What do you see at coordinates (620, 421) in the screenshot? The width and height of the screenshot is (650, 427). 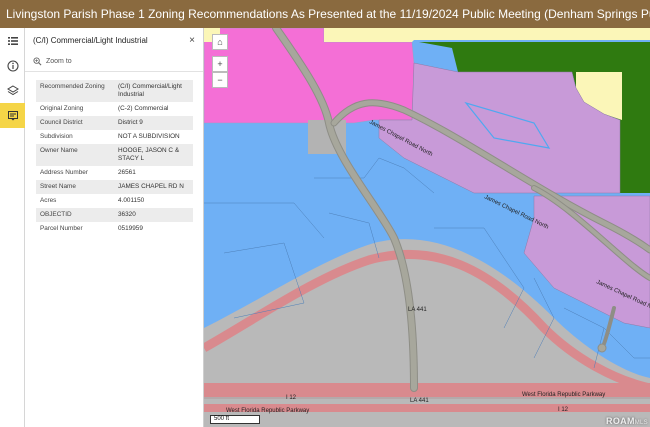 I see `attribution-text: ROAM` at bounding box center [620, 421].